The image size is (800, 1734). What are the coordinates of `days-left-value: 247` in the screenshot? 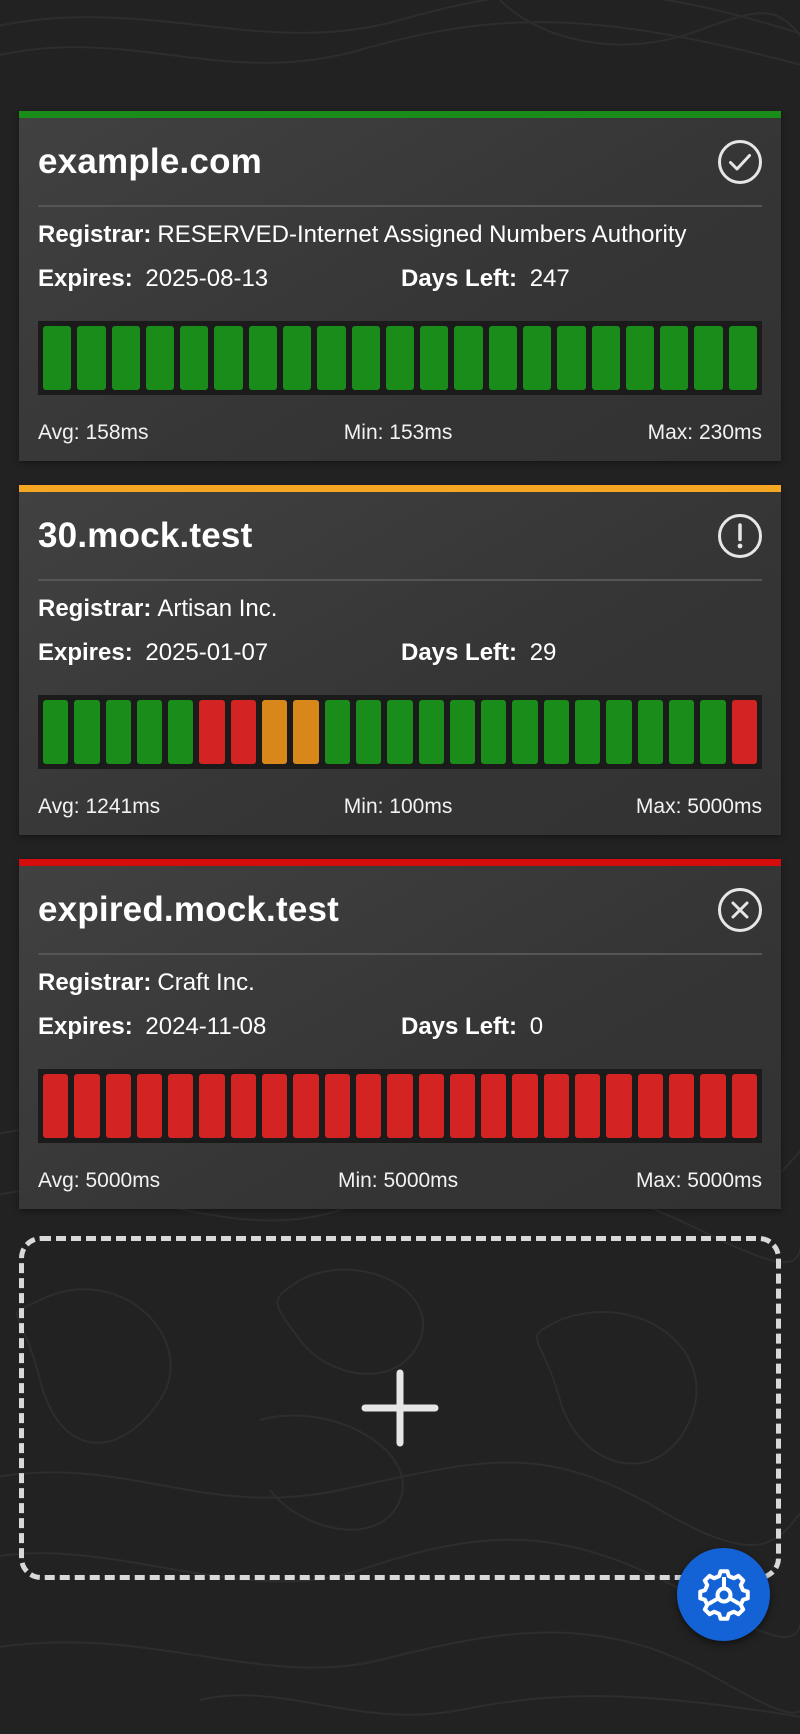 It's located at (549, 278).